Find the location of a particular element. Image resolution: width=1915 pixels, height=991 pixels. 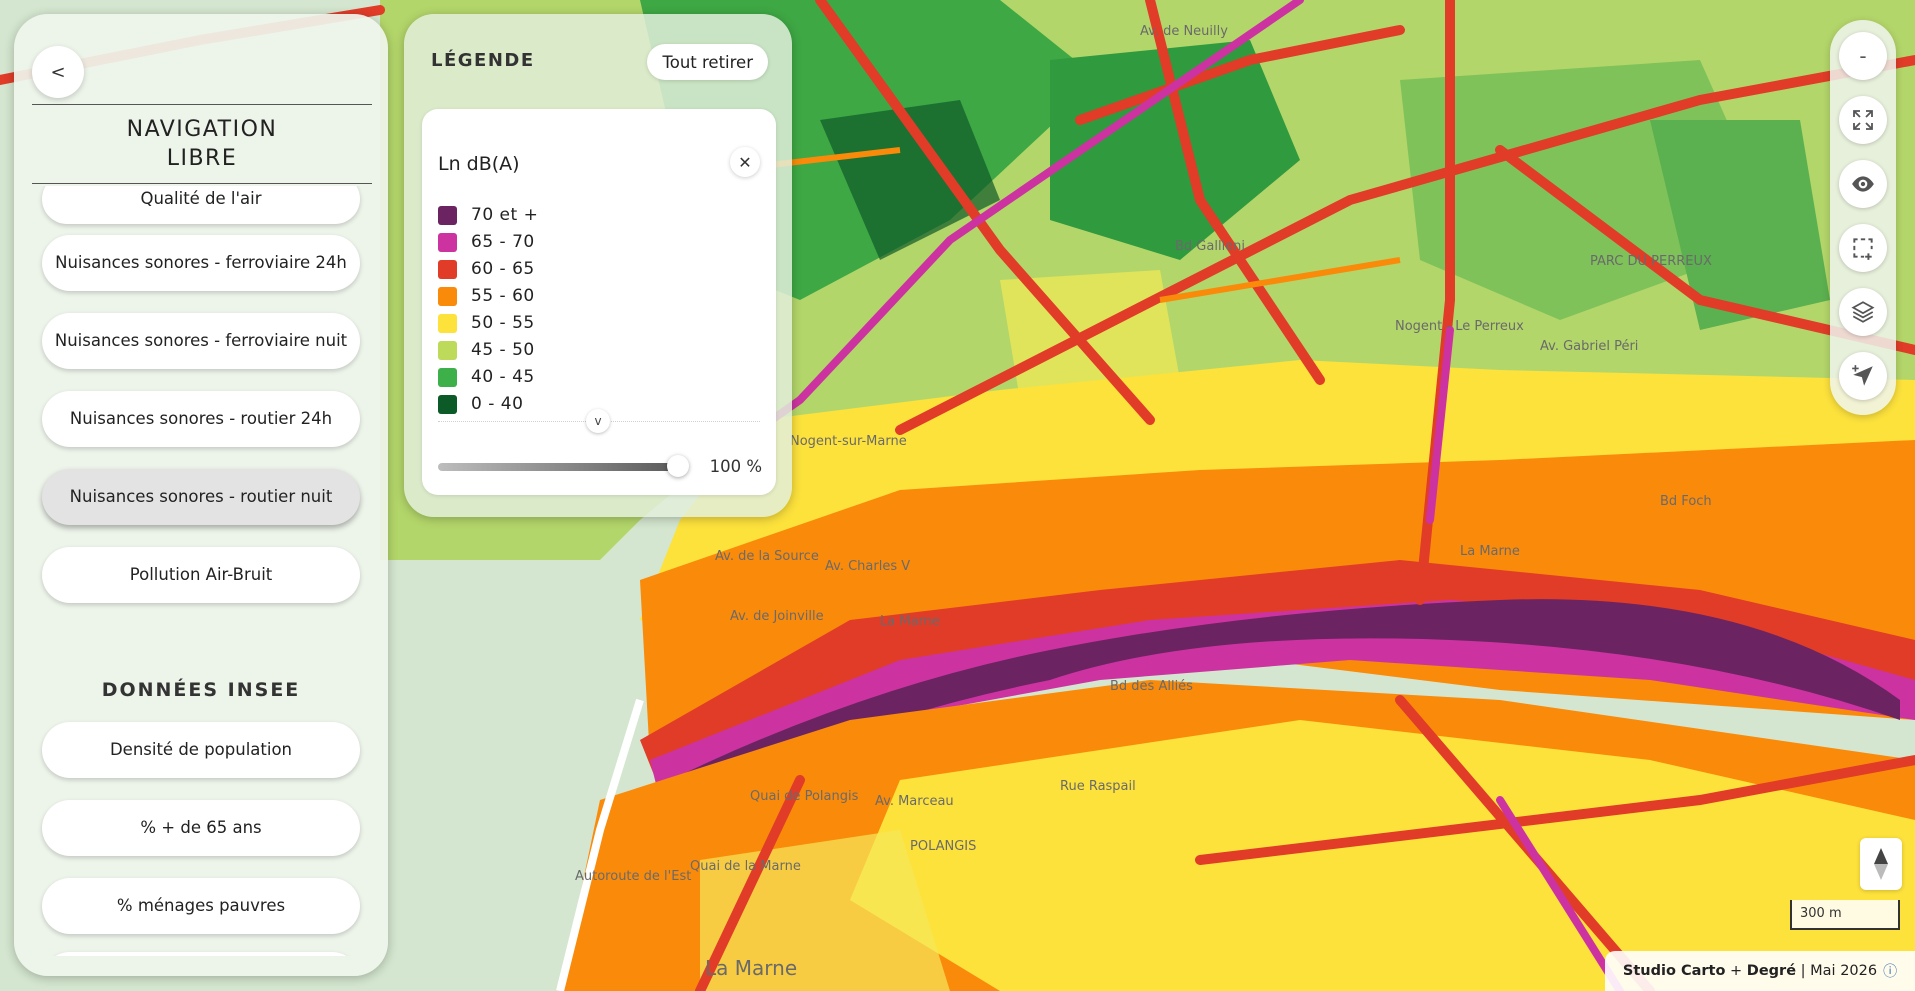

map-label: Bd Gallieni is located at coordinates (1210, 246).